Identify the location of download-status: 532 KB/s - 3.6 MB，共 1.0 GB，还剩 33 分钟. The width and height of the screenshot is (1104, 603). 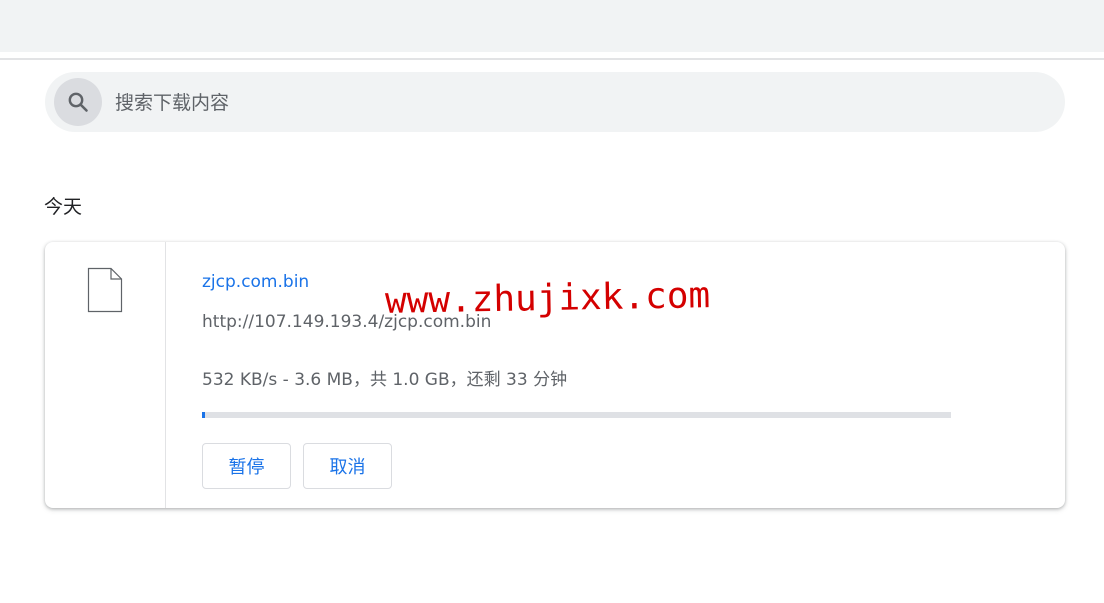
(385, 380).